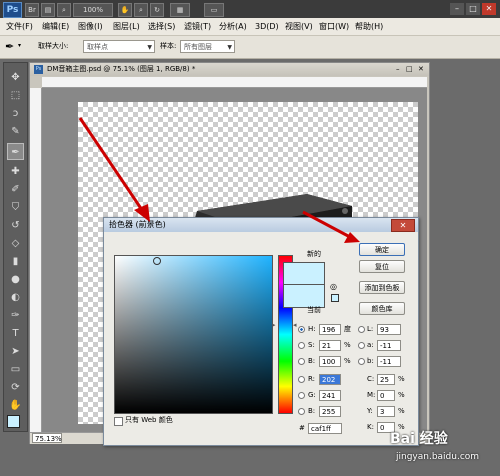 The width and height of the screenshot is (500, 476). I want to click on sample-size-select: 取样点 ▼, so click(119, 46).